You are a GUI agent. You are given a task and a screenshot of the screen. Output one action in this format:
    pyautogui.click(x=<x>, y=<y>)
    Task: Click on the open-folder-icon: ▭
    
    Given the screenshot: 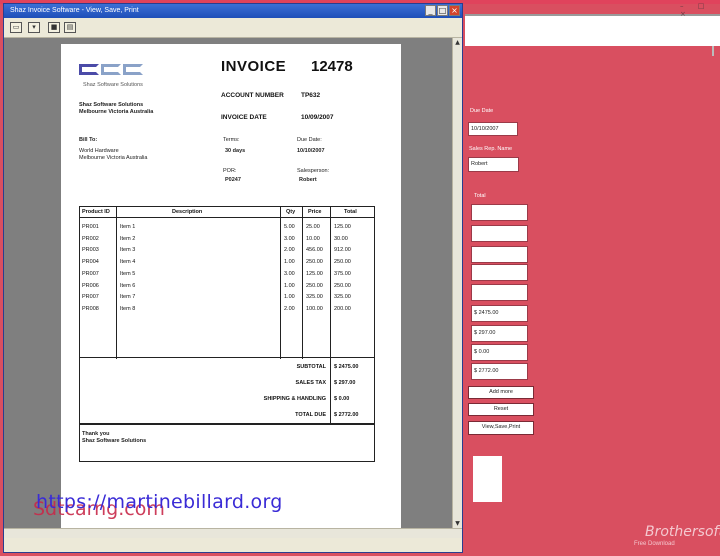 What is the action you would take?
    pyautogui.click(x=16, y=27)
    